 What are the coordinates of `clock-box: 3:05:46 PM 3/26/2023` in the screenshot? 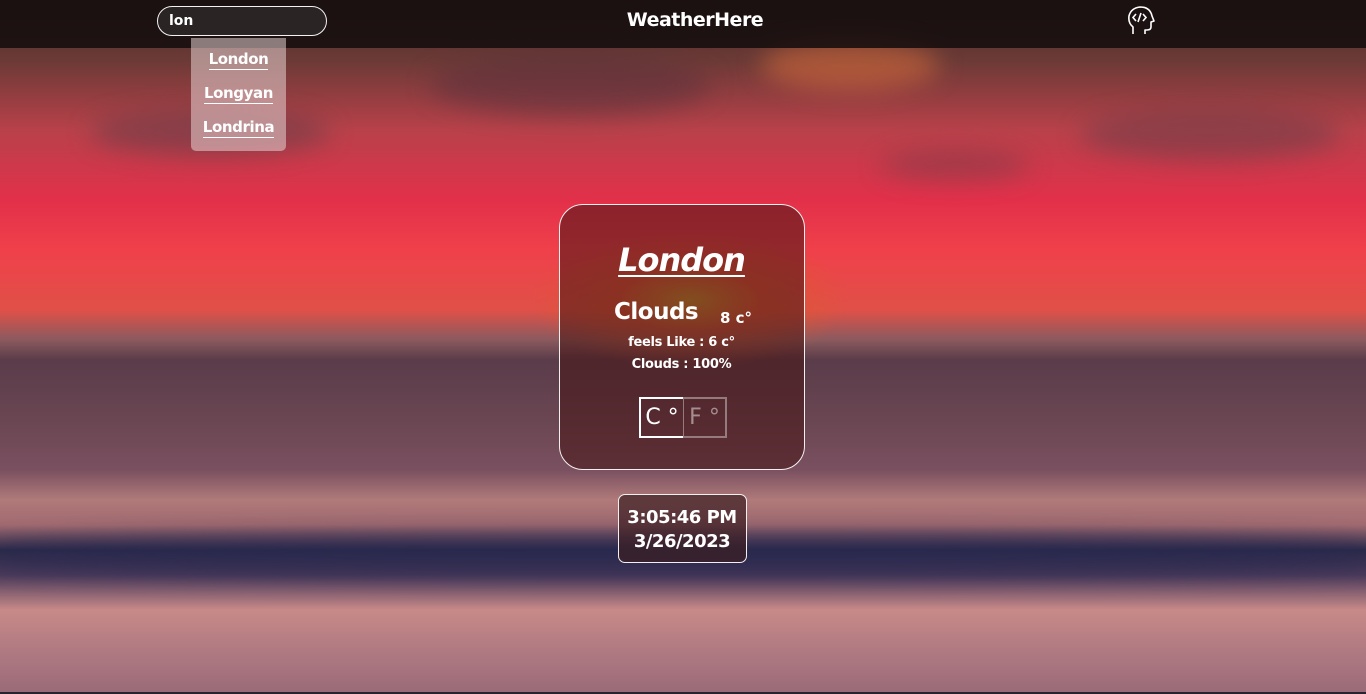 It's located at (682, 528).